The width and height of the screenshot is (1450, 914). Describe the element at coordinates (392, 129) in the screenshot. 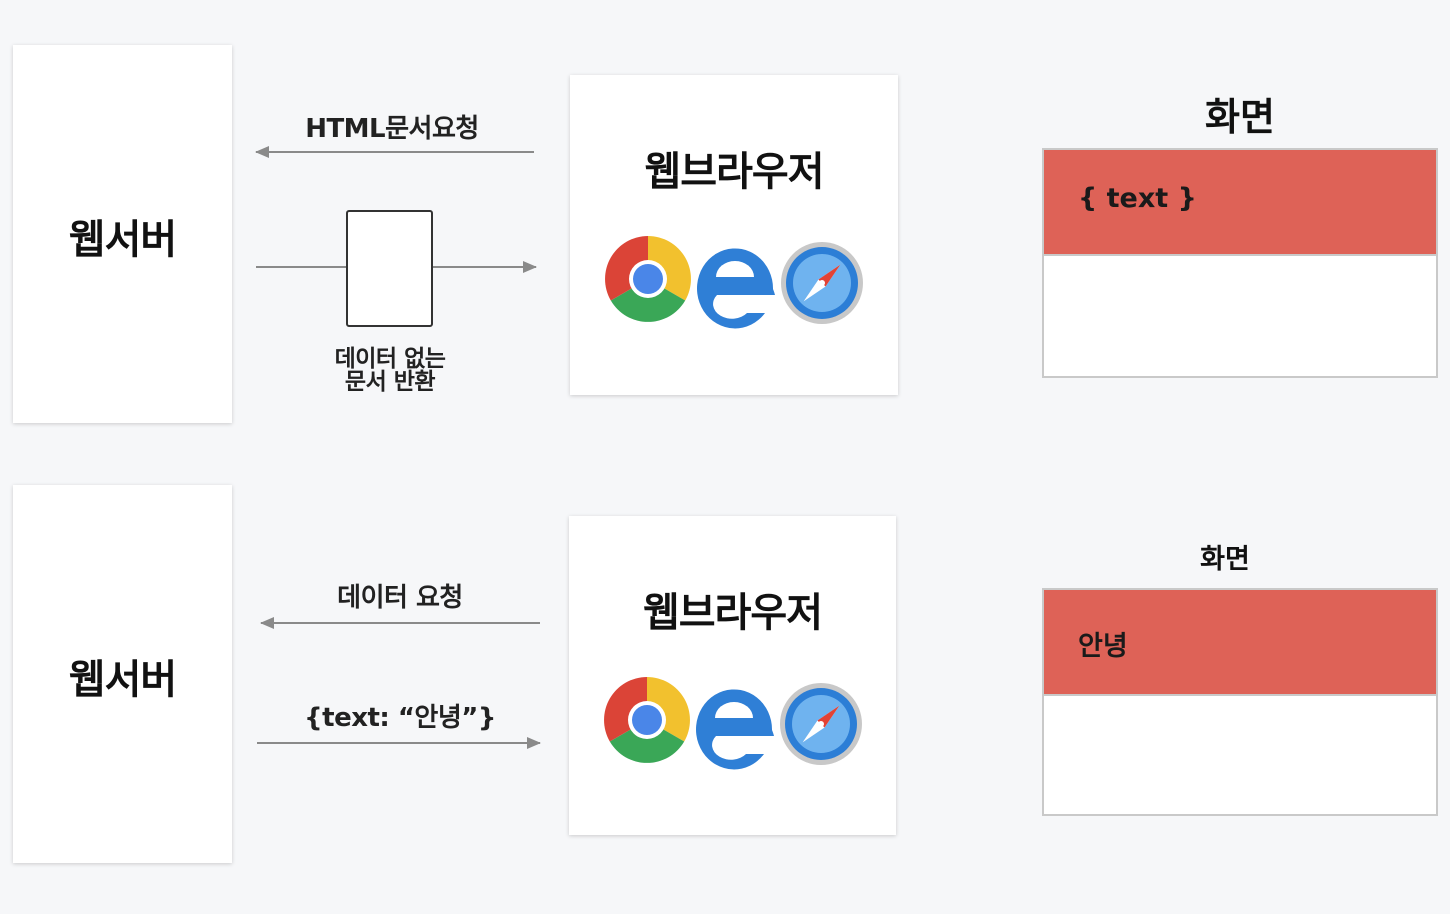

I see `top-request-label: HTML문서요청` at that location.